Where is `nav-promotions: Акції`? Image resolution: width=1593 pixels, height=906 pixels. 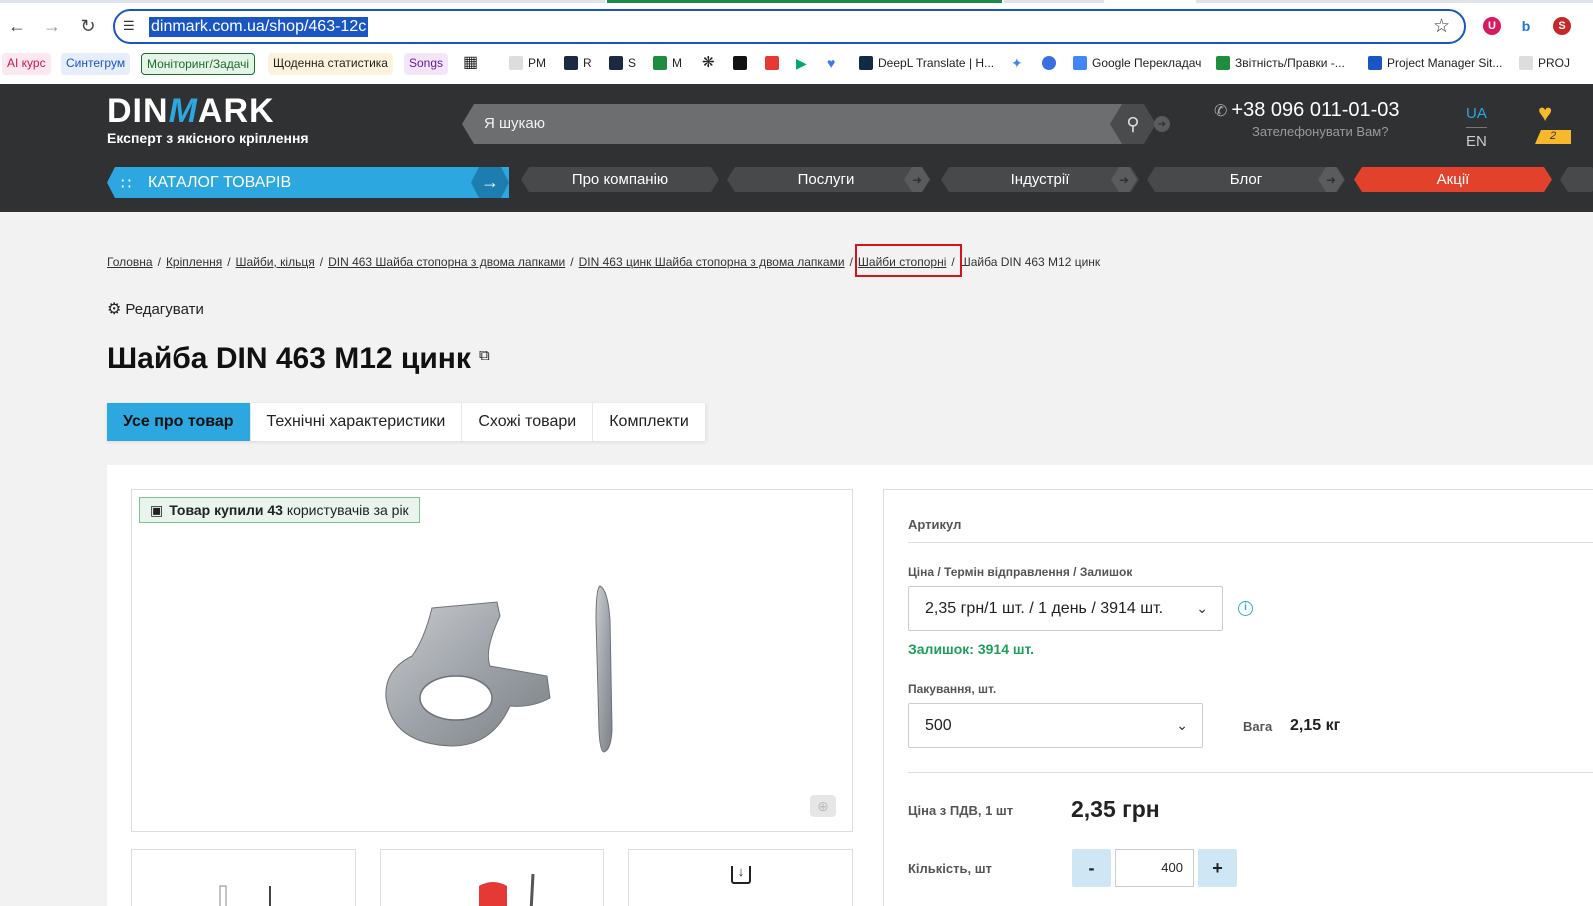 nav-promotions: Акції is located at coordinates (1453, 179).